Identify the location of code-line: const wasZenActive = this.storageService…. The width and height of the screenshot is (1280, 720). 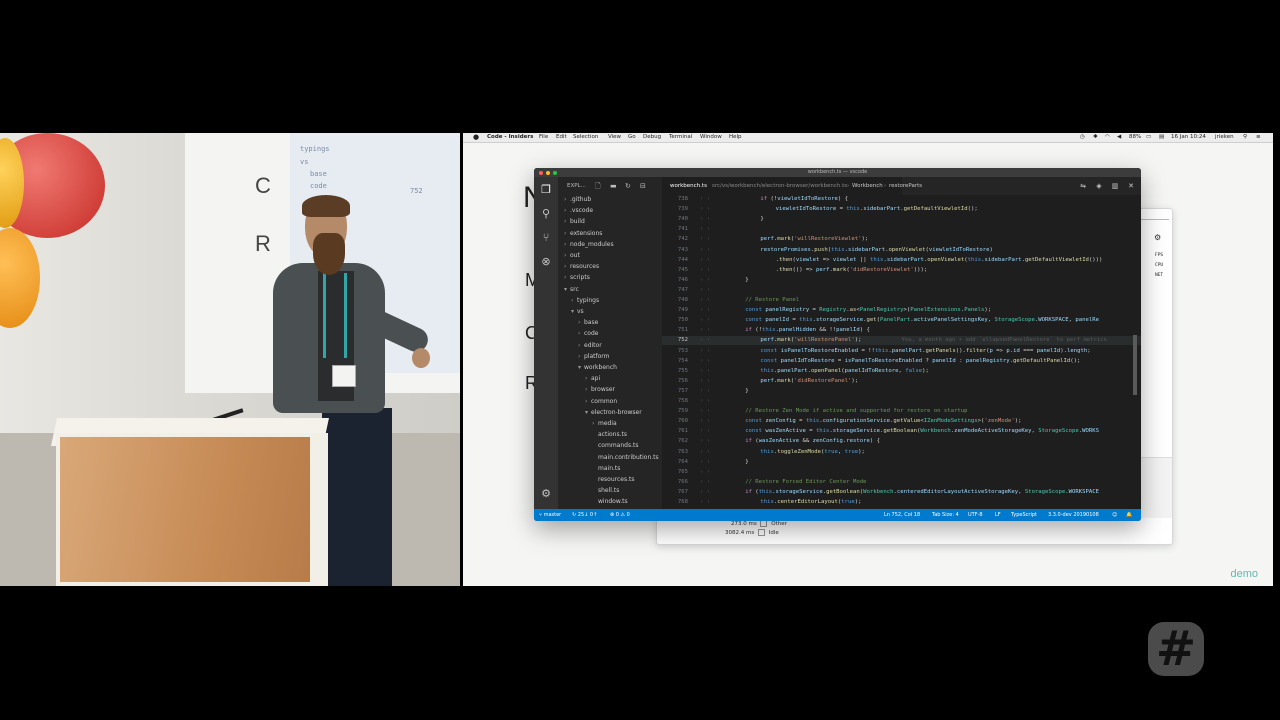
(922, 431).